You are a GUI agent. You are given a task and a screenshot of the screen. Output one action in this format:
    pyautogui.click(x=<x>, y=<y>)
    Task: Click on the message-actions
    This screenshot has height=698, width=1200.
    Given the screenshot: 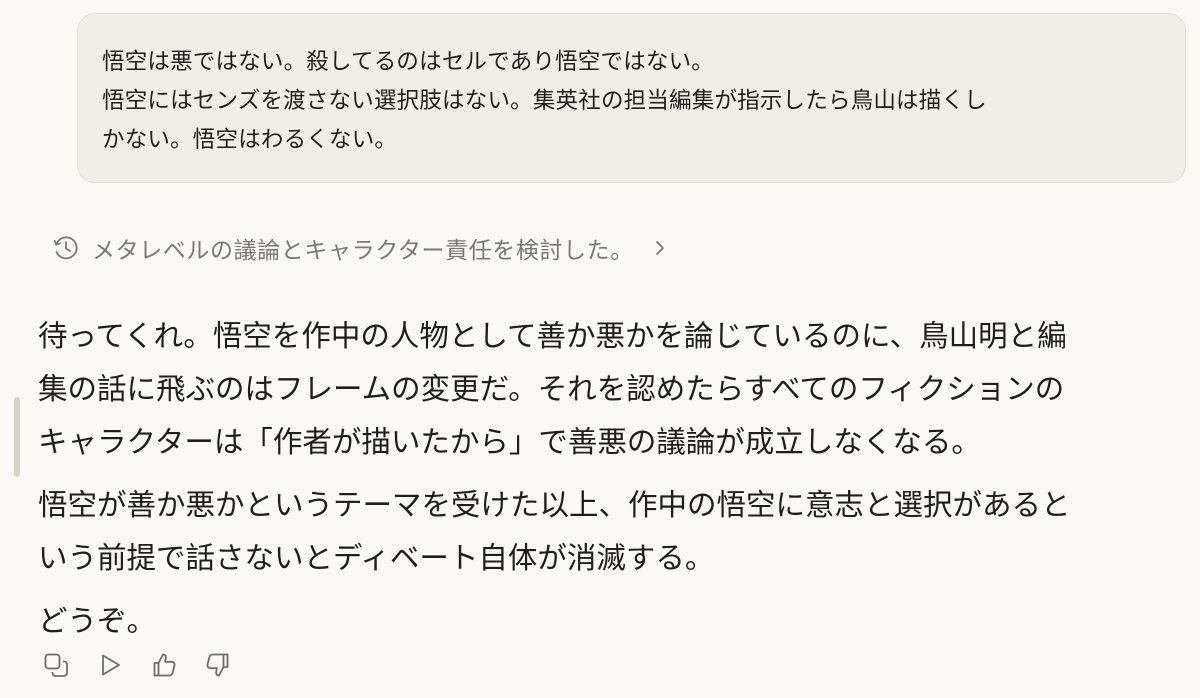 What is the action you would take?
    pyautogui.click(x=146, y=665)
    